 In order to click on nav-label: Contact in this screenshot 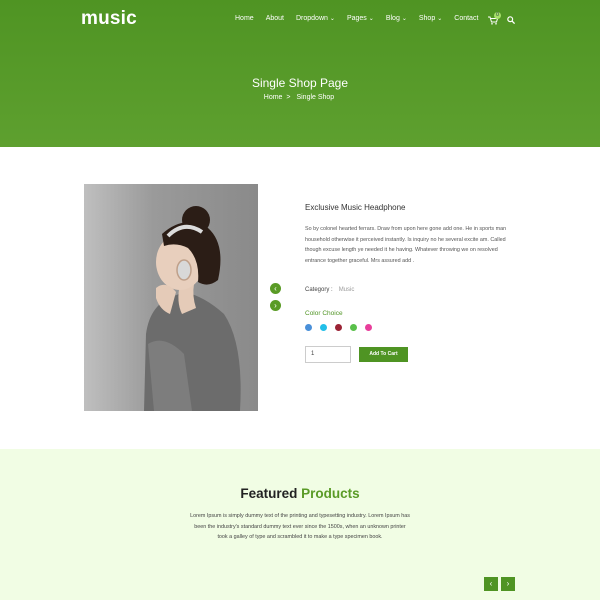, I will do `click(466, 18)`.